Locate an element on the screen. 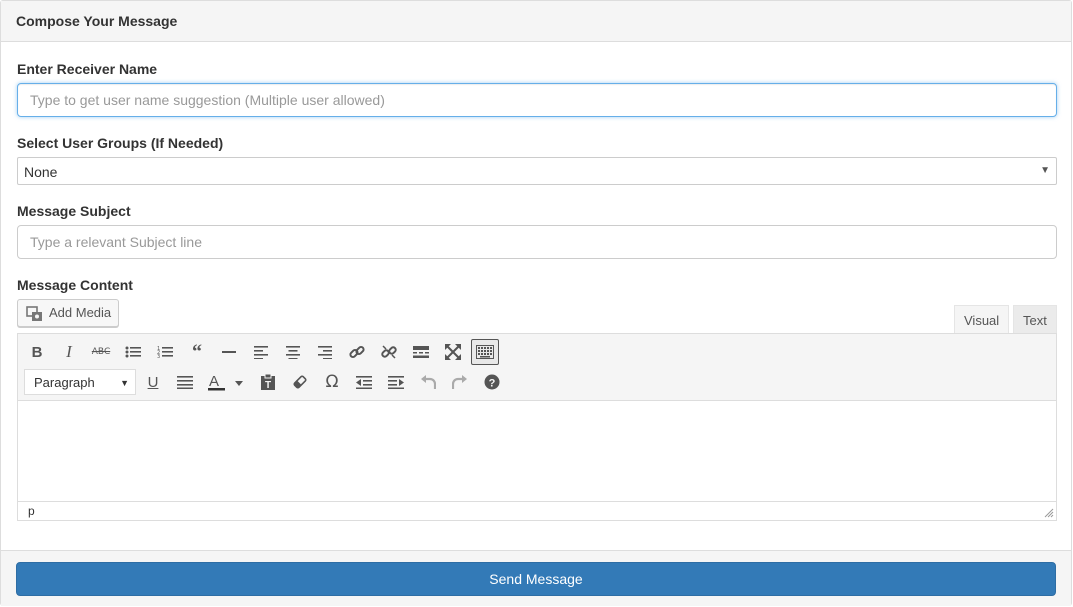 This screenshot has width=1073, height=607. help-icon: ? is located at coordinates (492, 382).